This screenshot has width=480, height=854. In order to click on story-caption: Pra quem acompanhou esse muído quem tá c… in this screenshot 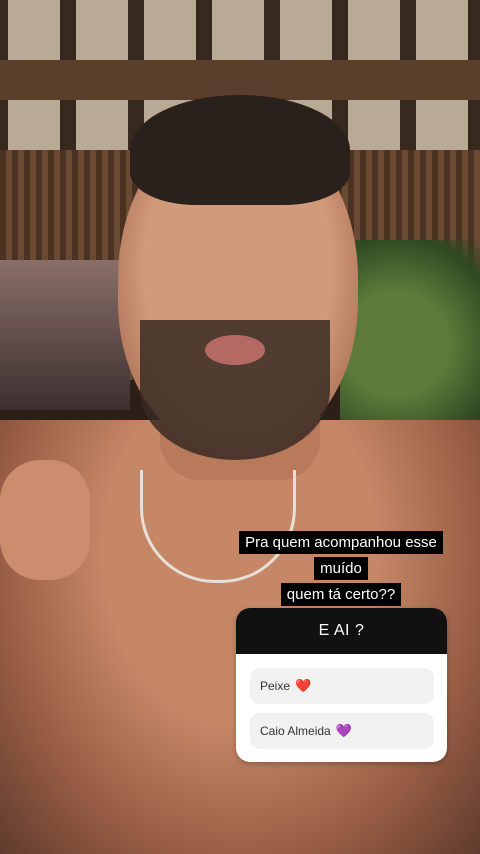, I will do `click(341, 569)`.